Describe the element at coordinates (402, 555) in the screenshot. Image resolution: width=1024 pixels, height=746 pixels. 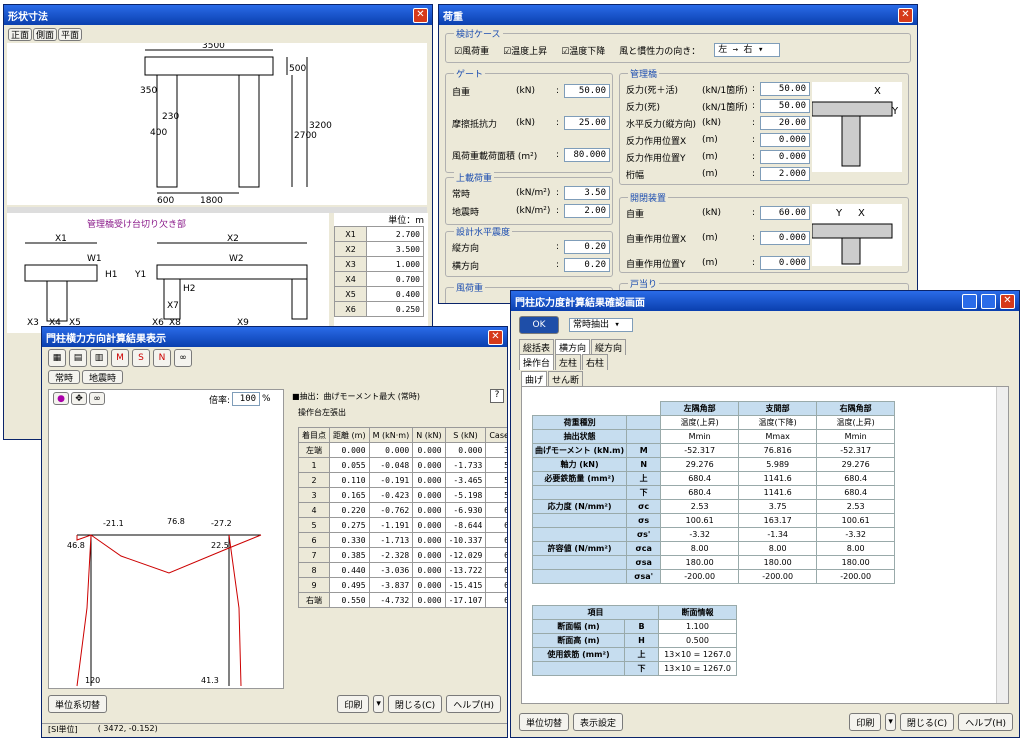
I see `table-row: 70.385-2.3280.000-12.0296` at that location.